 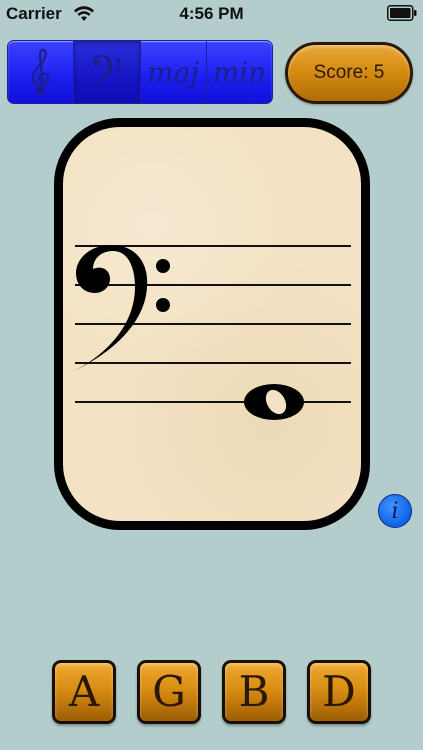 I want to click on answer-button-g: G, so click(x=169, y=692).